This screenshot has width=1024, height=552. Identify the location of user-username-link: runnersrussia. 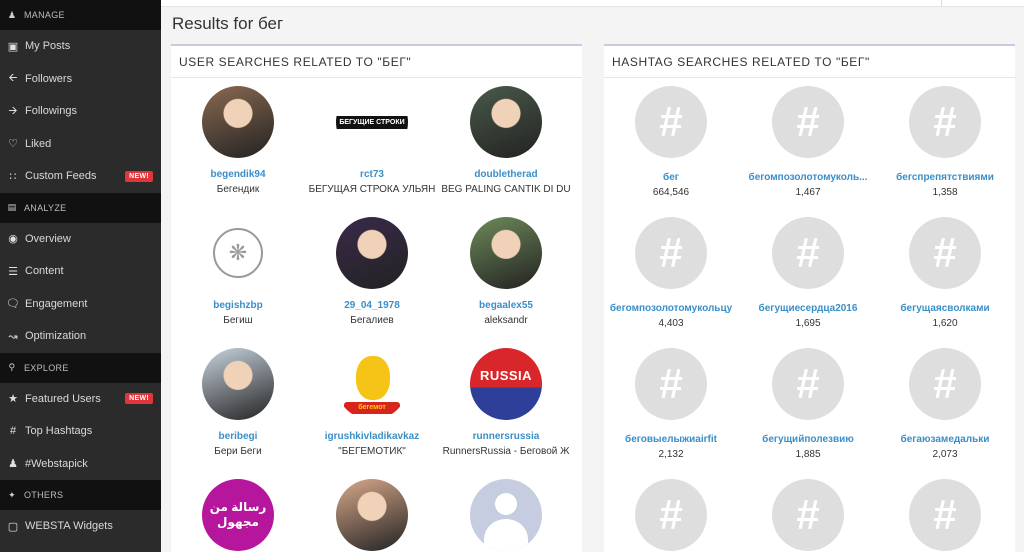
(506, 436).